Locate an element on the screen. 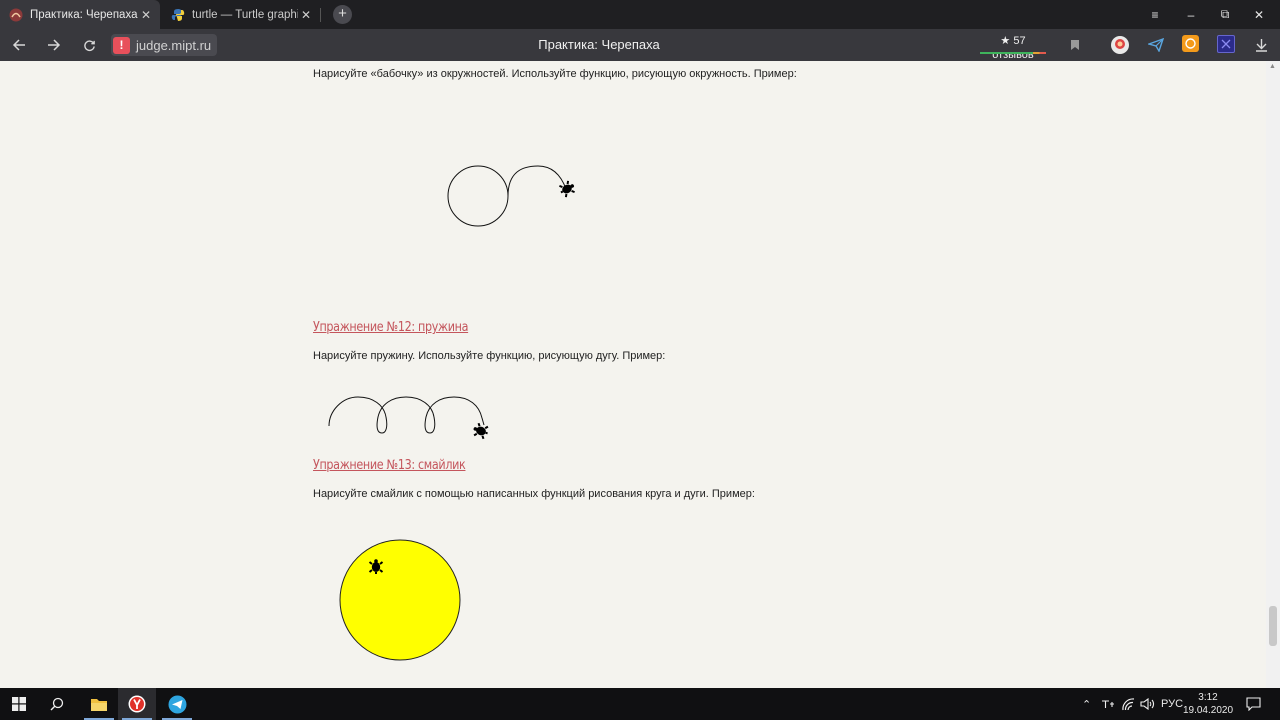 The height and width of the screenshot is (720, 1280). tab-title: turtle — Turtle graphics — is located at coordinates (245, 14).